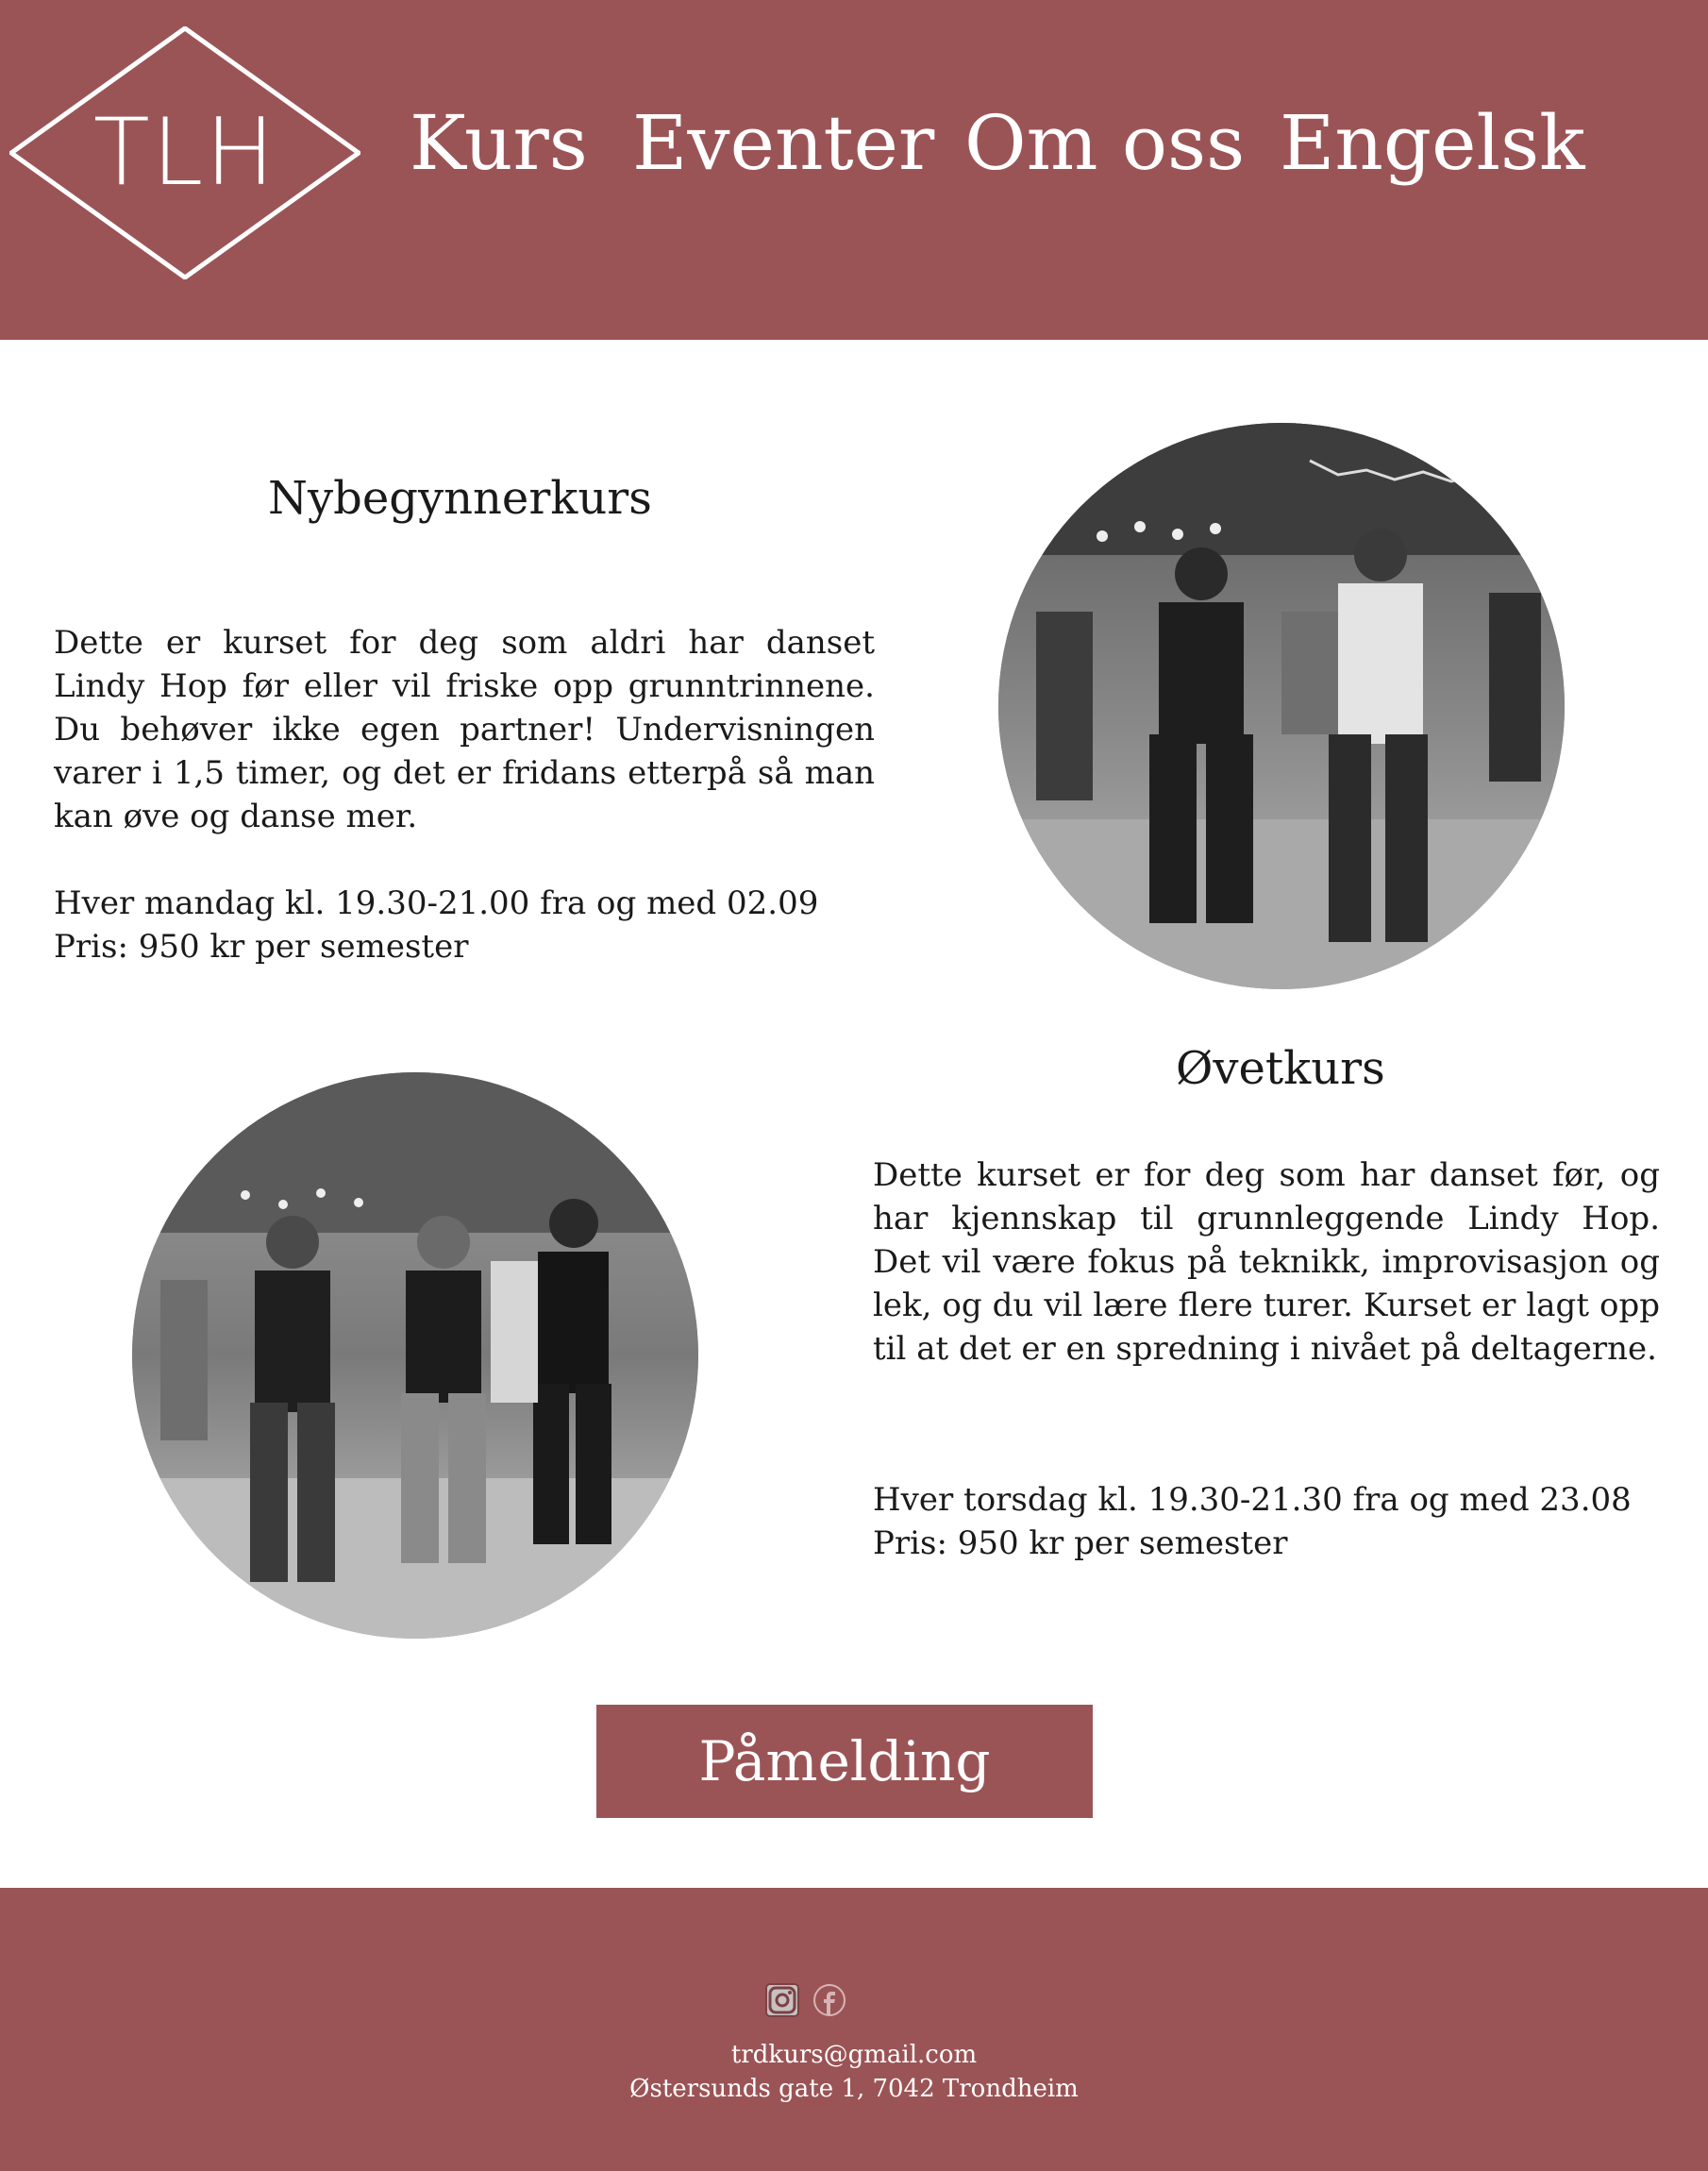 Image resolution: width=1708 pixels, height=2171 pixels. I want to click on registration-button: Påmelding, so click(844, 1761).